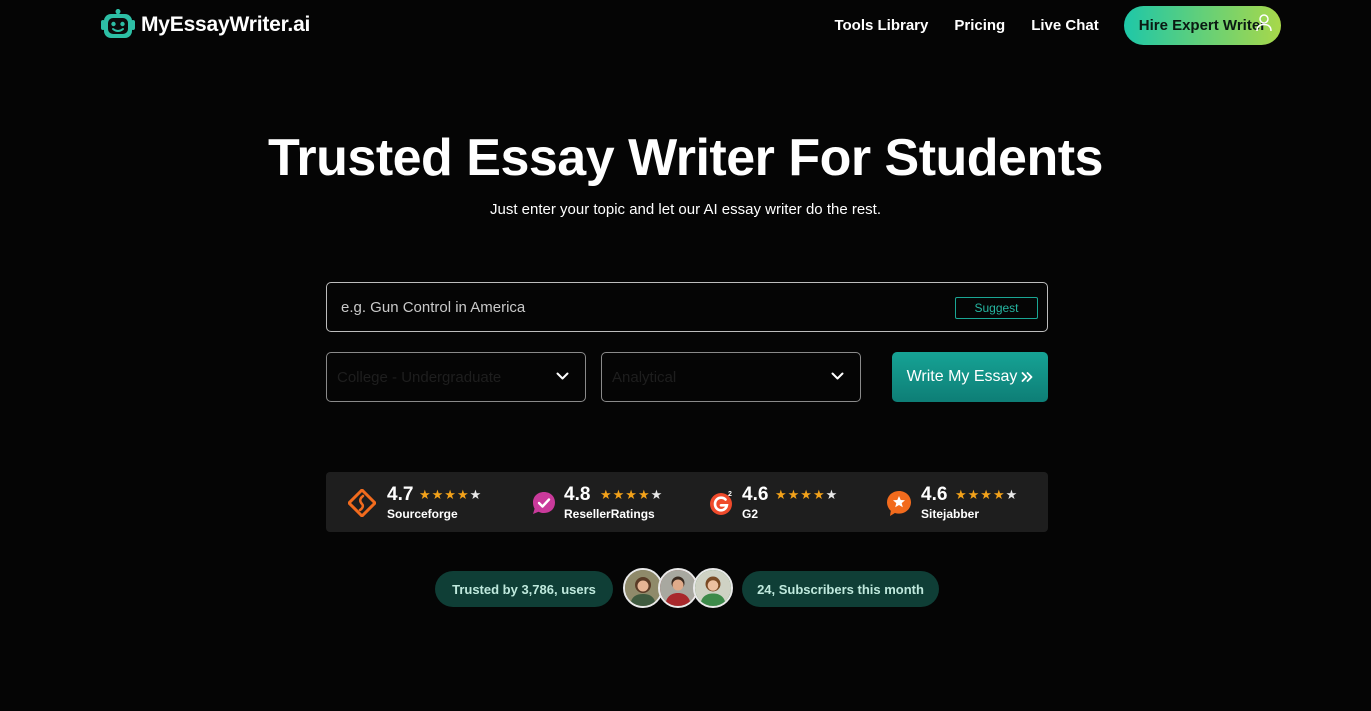 The width and height of the screenshot is (1371, 711). Describe the element at coordinates (419, 377) in the screenshot. I see `academic-level-value: College - Undergraduate` at that location.